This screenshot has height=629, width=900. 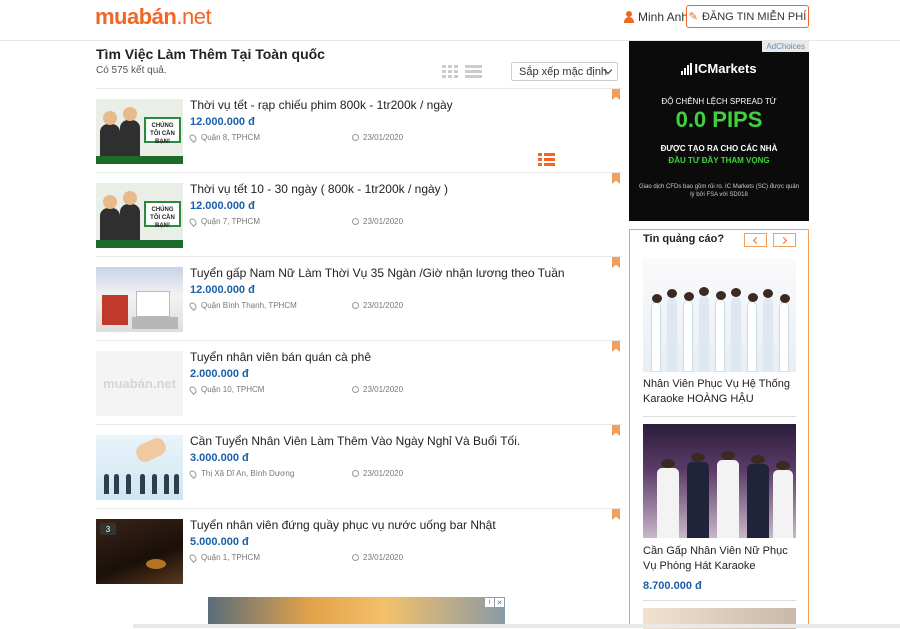 I want to click on placeholder-logo: muabán.net, so click(x=139, y=383).